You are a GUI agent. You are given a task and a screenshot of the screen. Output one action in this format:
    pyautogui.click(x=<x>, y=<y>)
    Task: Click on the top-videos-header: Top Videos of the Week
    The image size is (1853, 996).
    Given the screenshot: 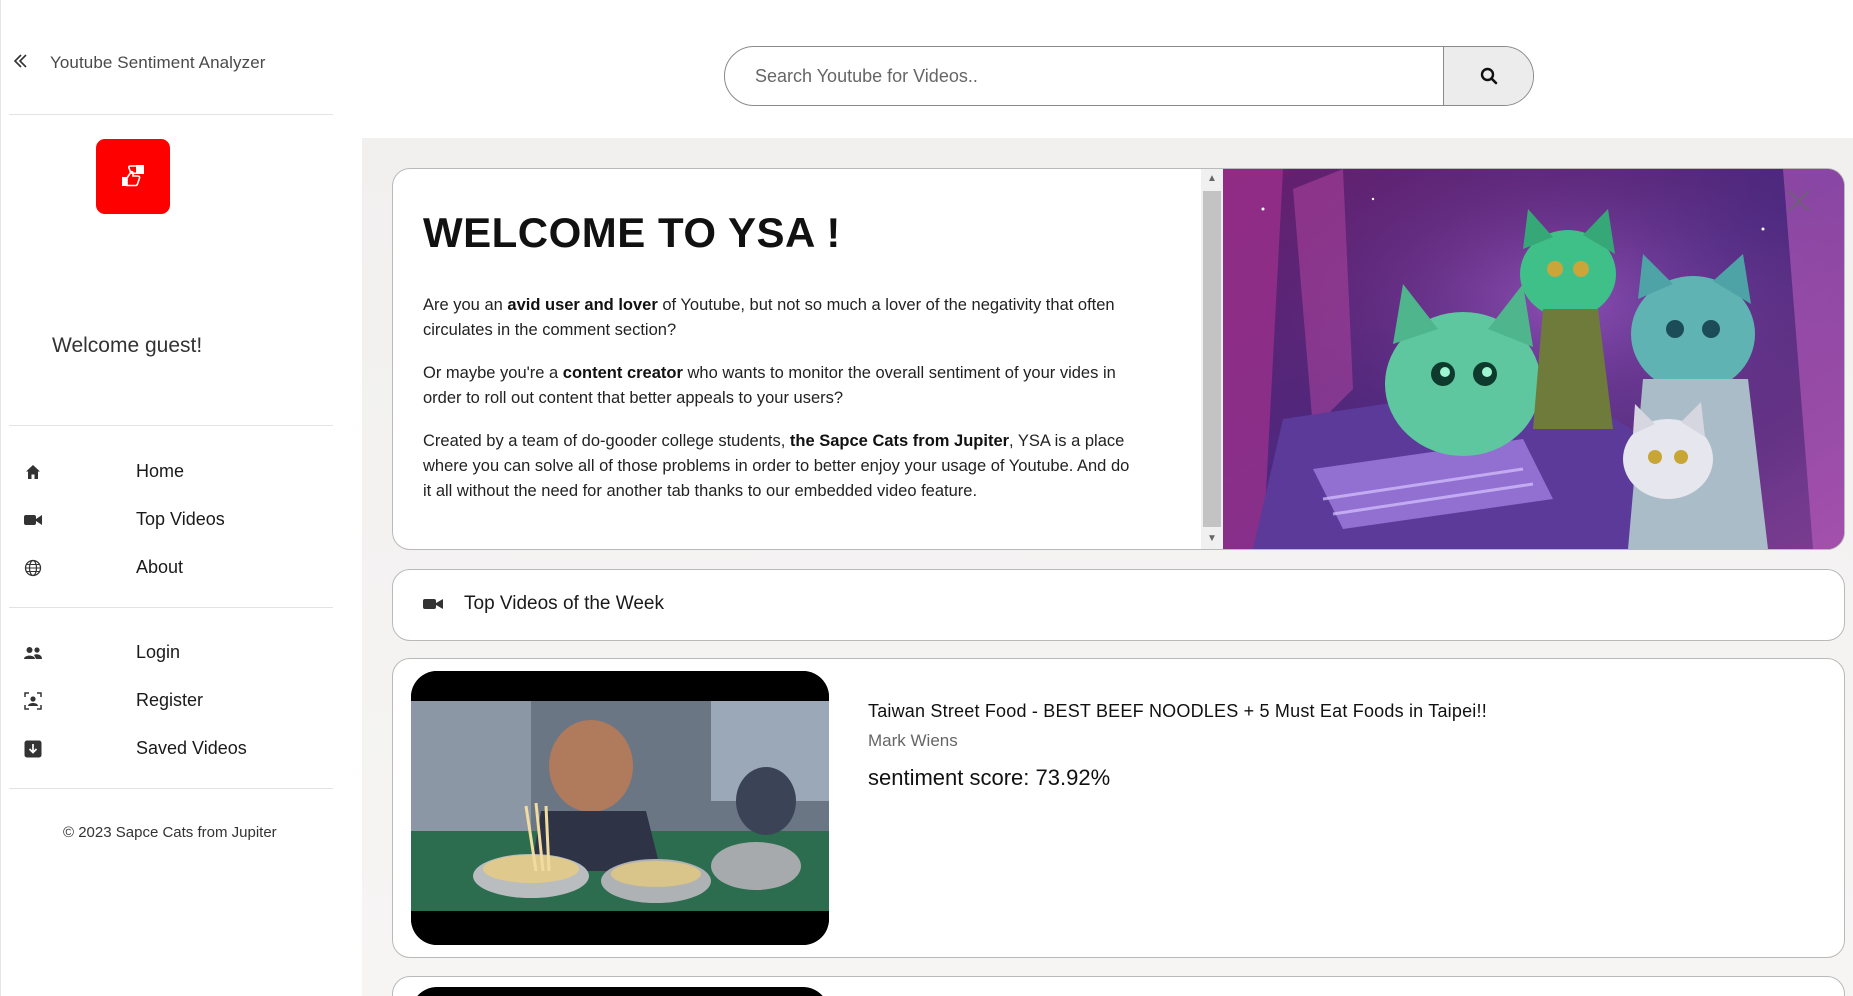 What is the action you would take?
    pyautogui.click(x=1118, y=605)
    